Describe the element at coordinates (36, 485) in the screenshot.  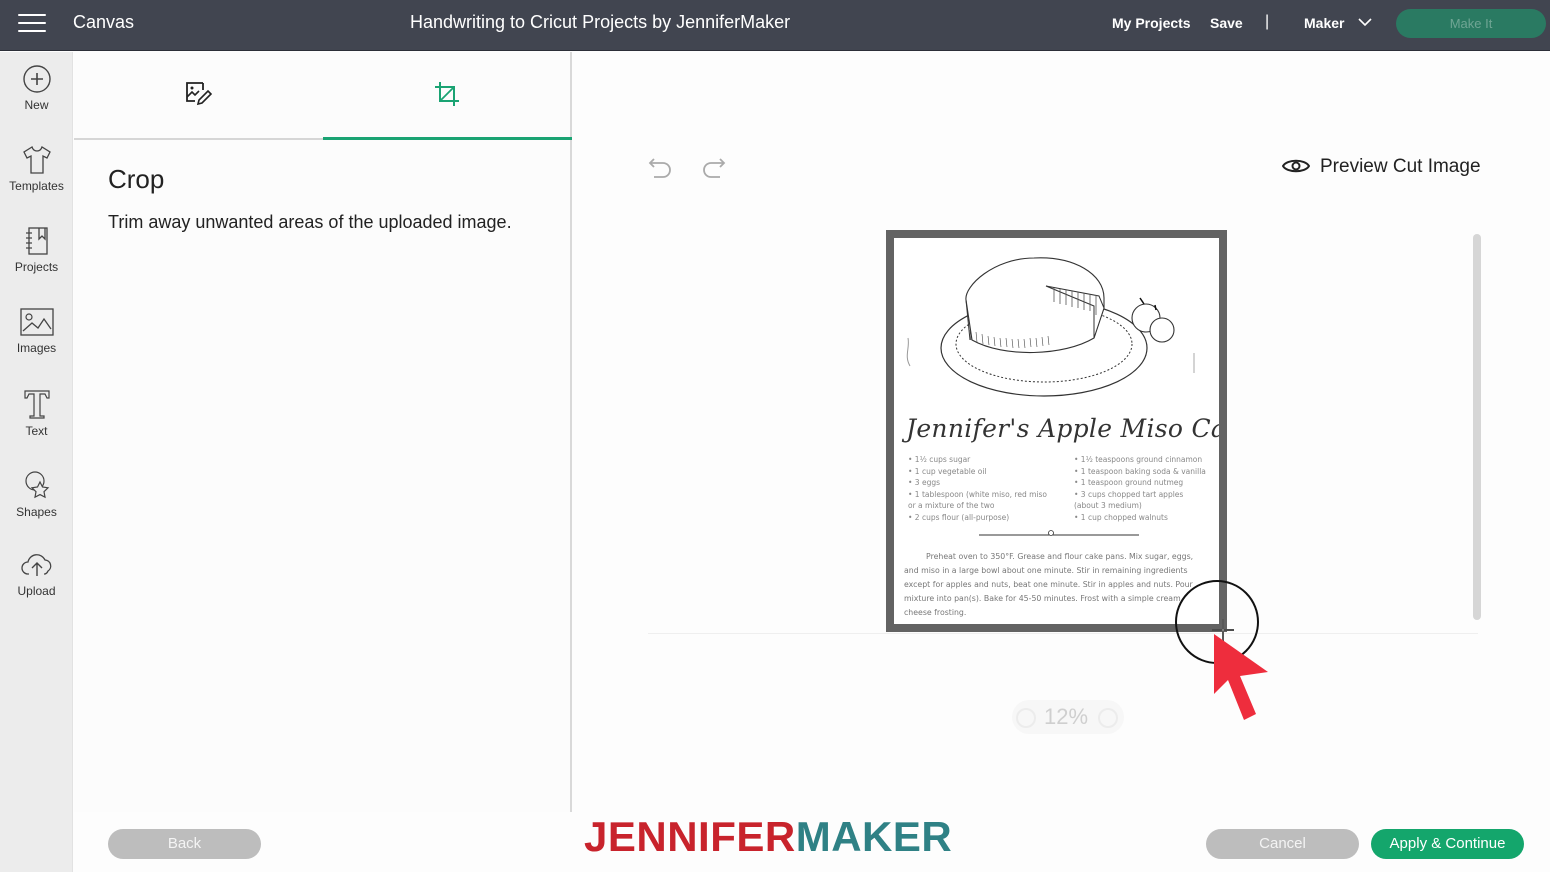
I see `shapes-icon` at that location.